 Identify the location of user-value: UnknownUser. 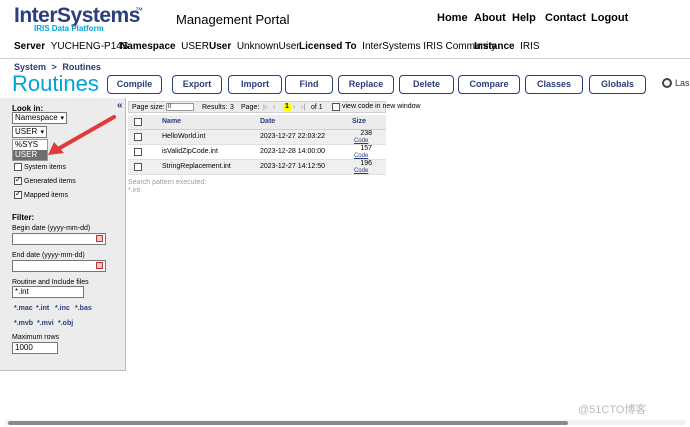
(268, 46).